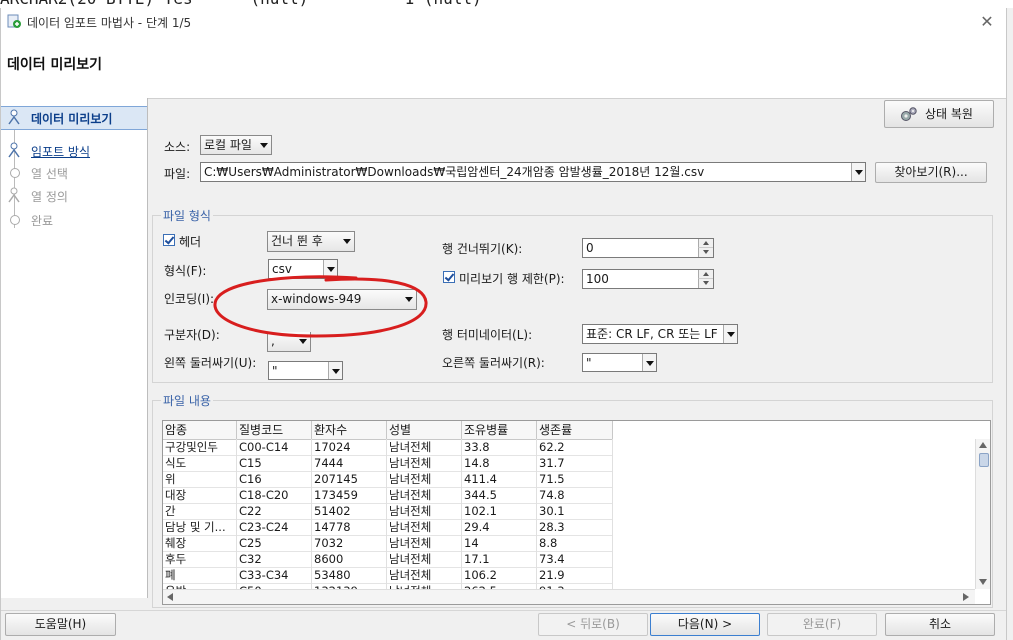  I want to click on table-cell: 28.3, so click(575, 527).